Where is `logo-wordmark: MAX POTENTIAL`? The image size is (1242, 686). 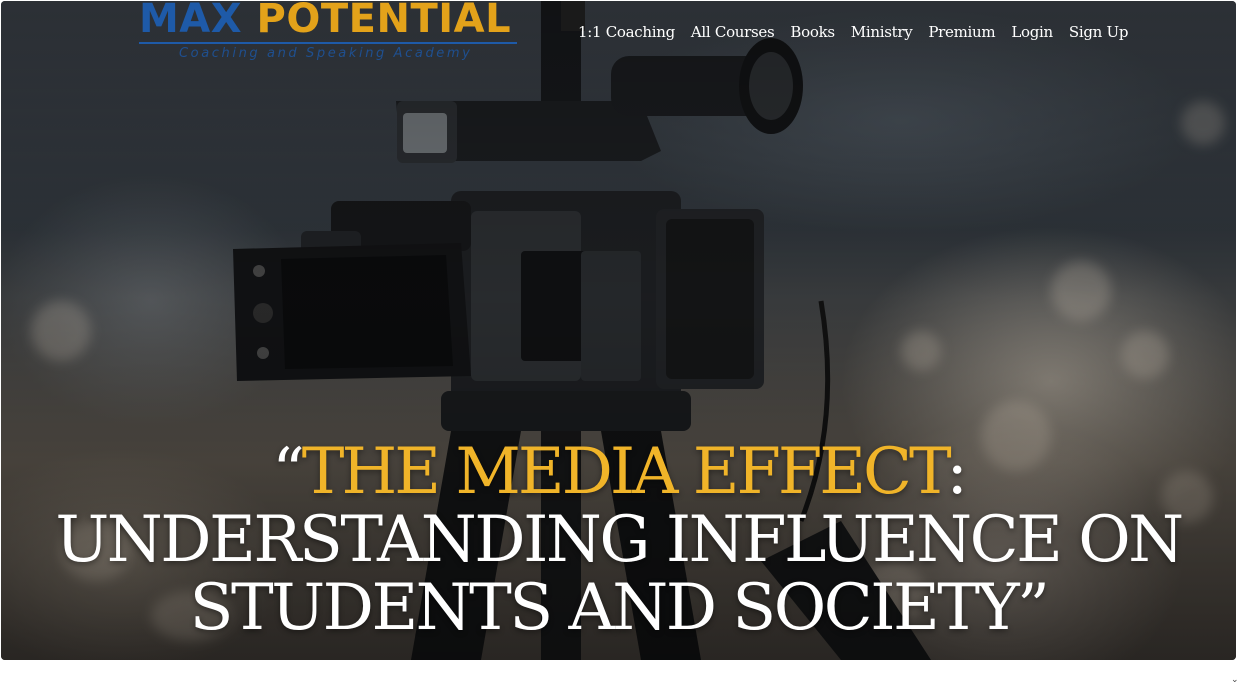
logo-wordmark: MAX POTENTIAL is located at coordinates (325, 22).